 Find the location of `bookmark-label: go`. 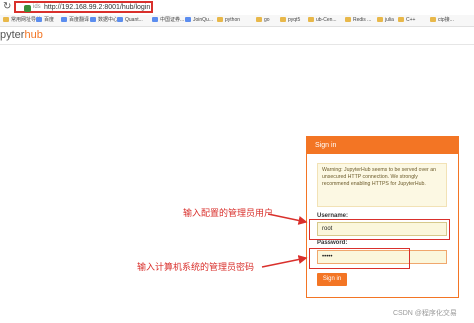

bookmark-label: go is located at coordinates (267, 20).